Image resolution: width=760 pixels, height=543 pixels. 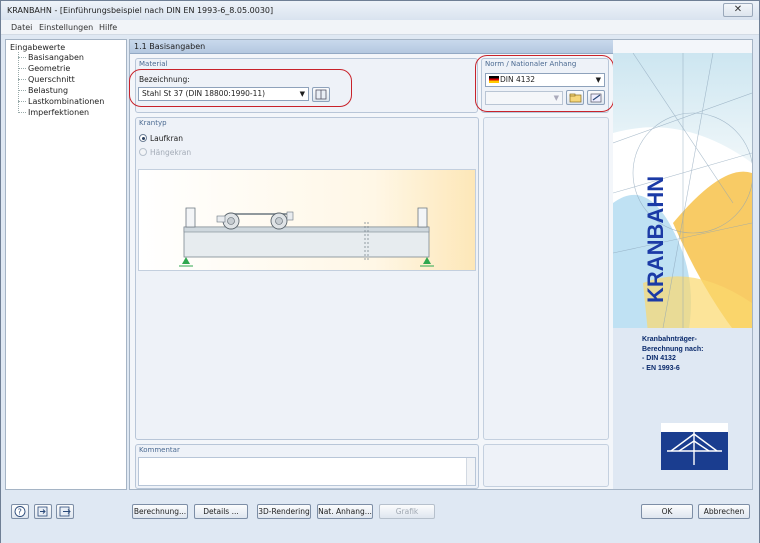 I want to click on crane-illustration, so click(x=307, y=220).